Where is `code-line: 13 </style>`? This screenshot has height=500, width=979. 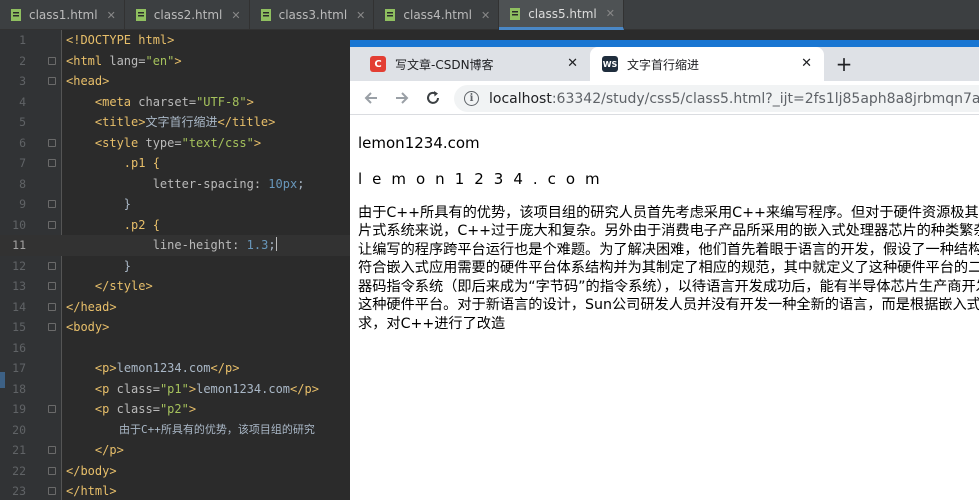 code-line: 13 </style> is located at coordinates (175, 286).